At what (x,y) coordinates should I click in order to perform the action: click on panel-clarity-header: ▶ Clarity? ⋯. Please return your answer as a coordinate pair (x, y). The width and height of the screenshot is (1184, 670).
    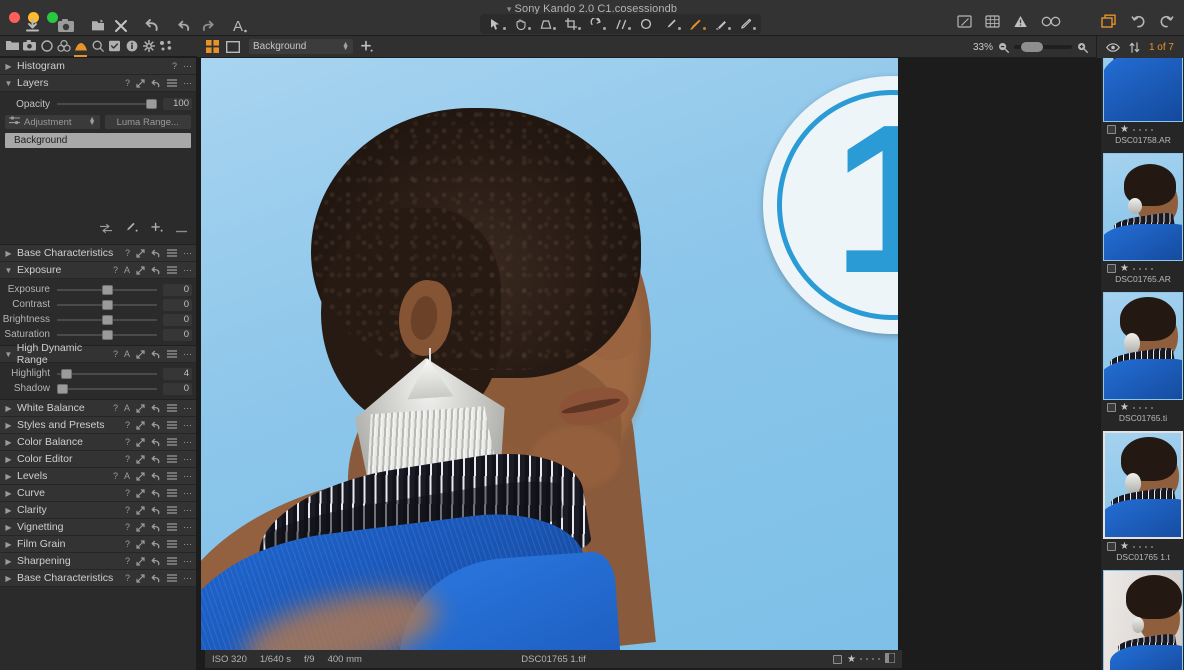
    Looking at the image, I should click on (98, 510).